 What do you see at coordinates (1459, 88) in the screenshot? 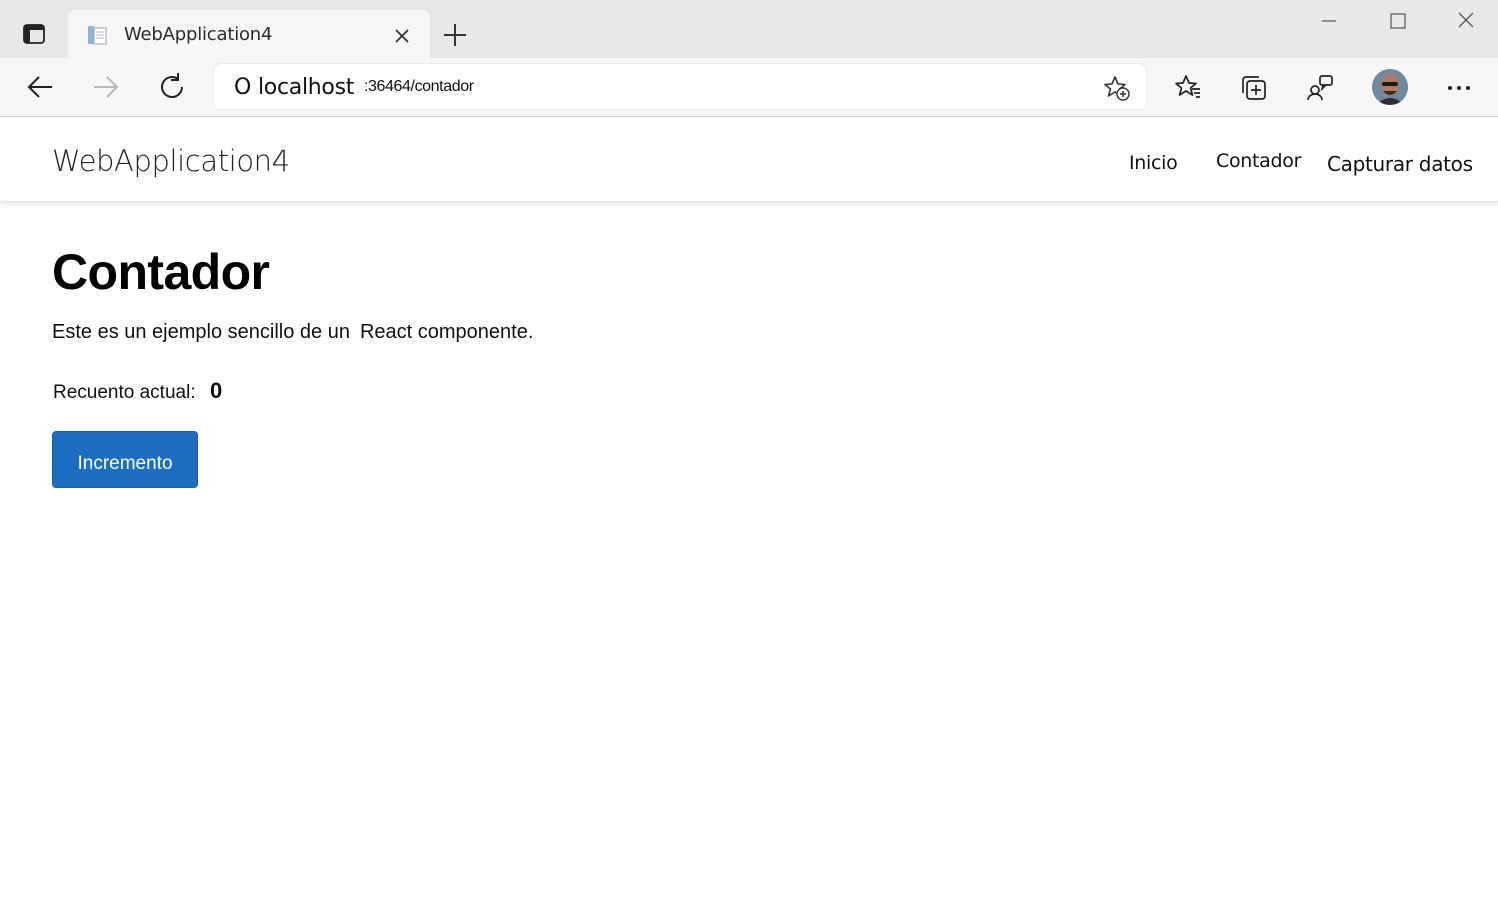
I see `more-icon` at bounding box center [1459, 88].